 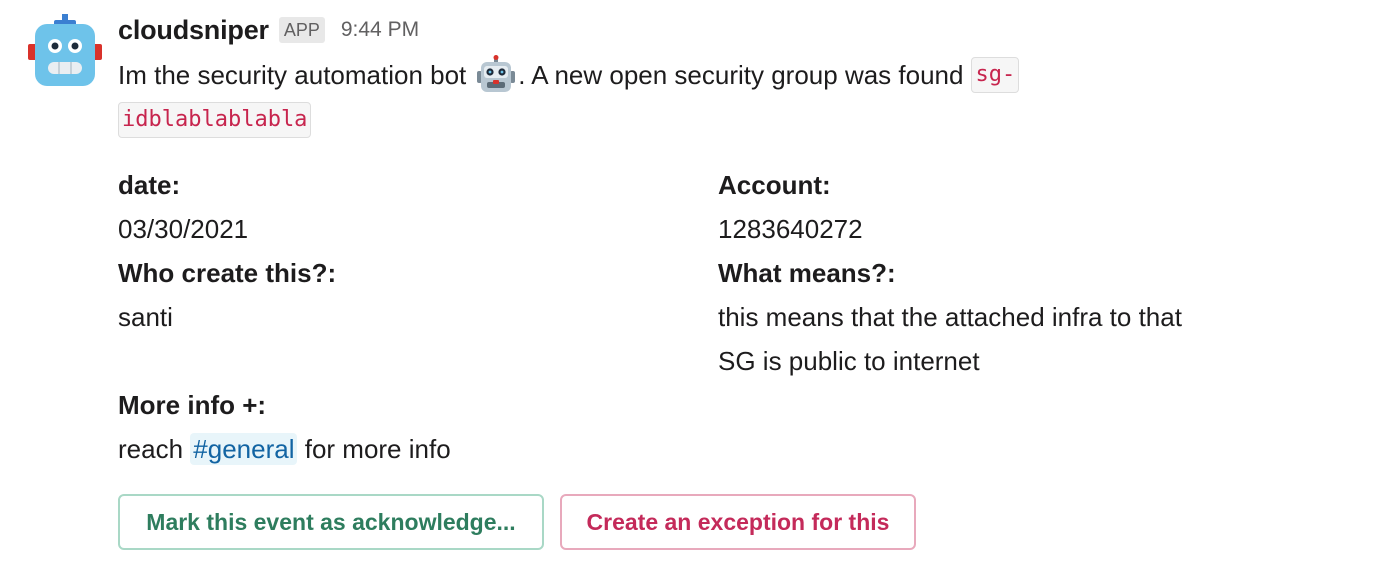 What do you see at coordinates (377, 449) in the screenshot?
I see `more-info-suffix: for more info` at bounding box center [377, 449].